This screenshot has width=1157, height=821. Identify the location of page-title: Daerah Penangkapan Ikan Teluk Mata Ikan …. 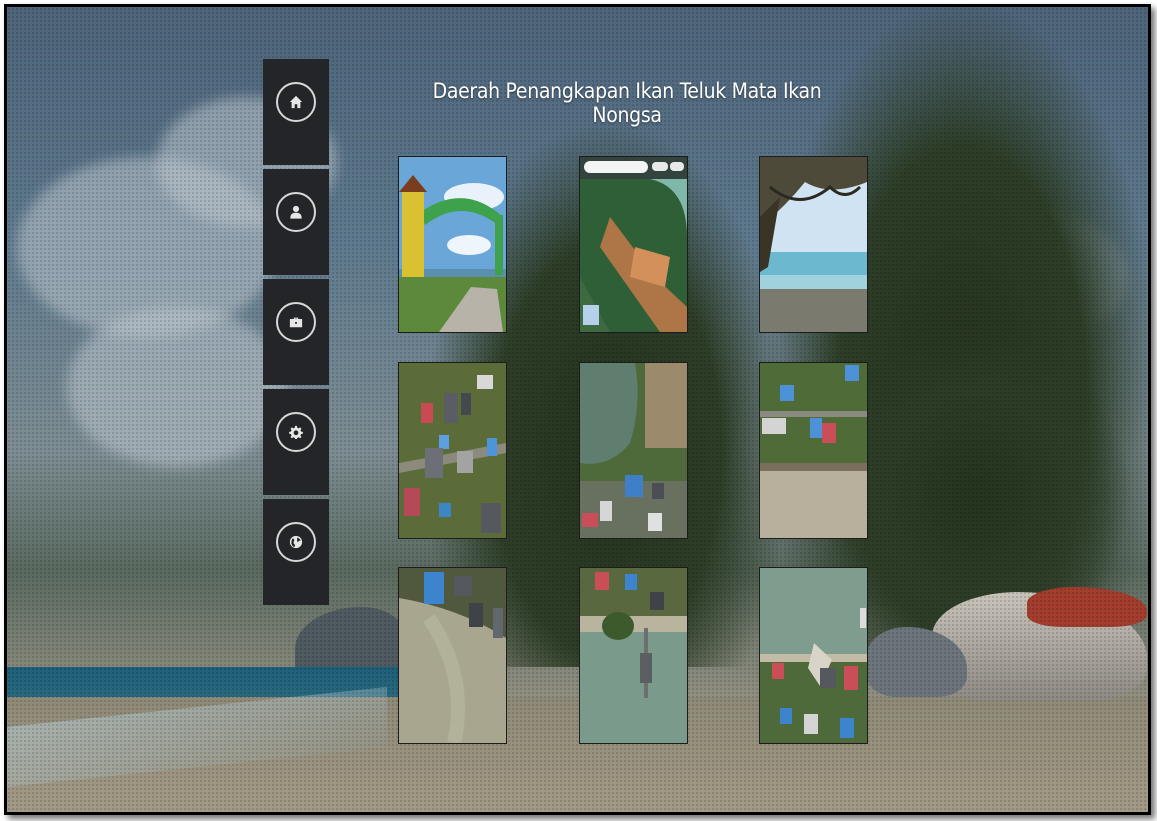
(627, 103).